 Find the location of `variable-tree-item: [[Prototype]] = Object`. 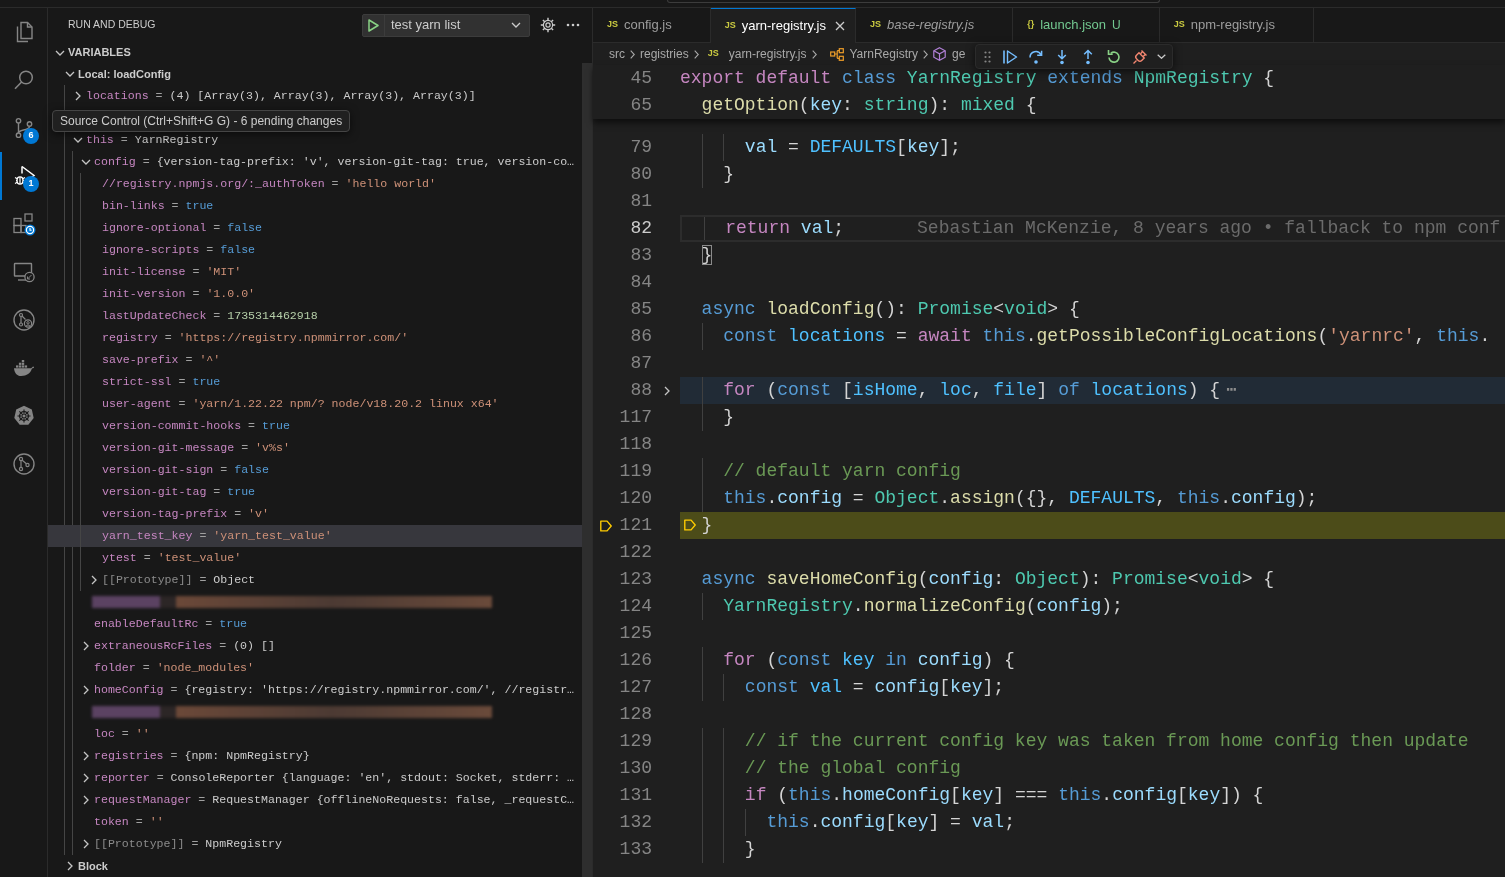

variable-tree-item: [[Prototype]] = Object is located at coordinates (315, 580).